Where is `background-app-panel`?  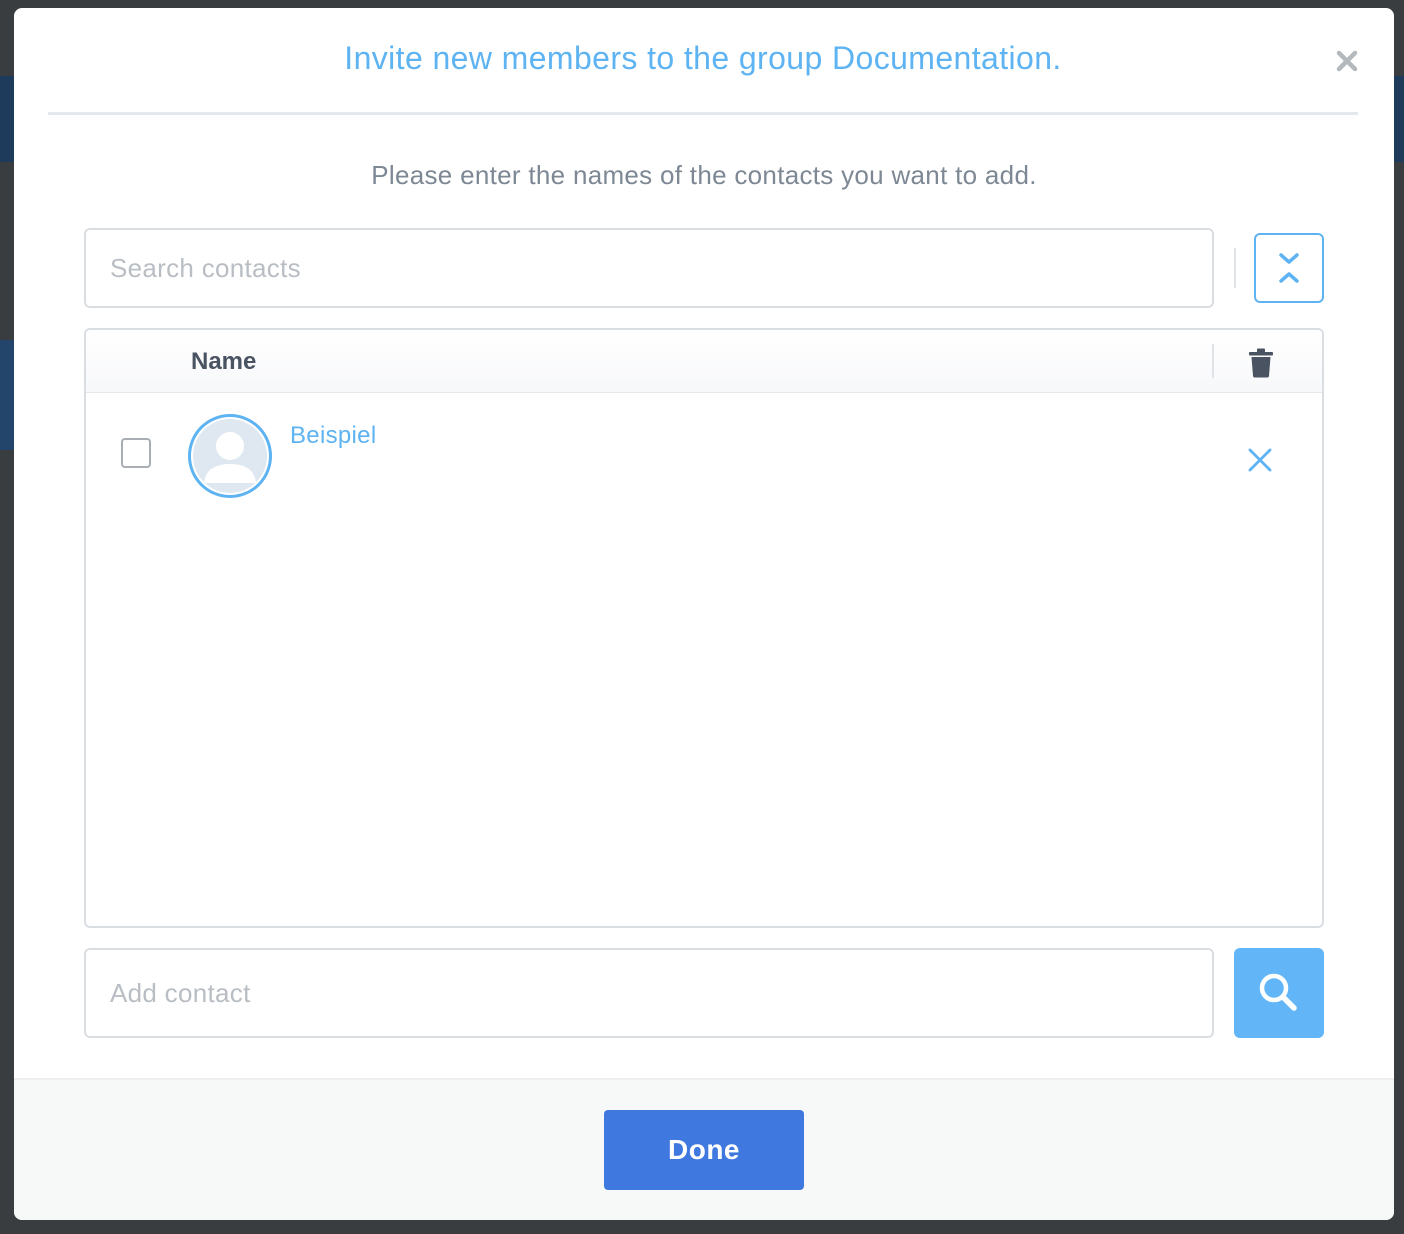 background-app-panel is located at coordinates (7, 395).